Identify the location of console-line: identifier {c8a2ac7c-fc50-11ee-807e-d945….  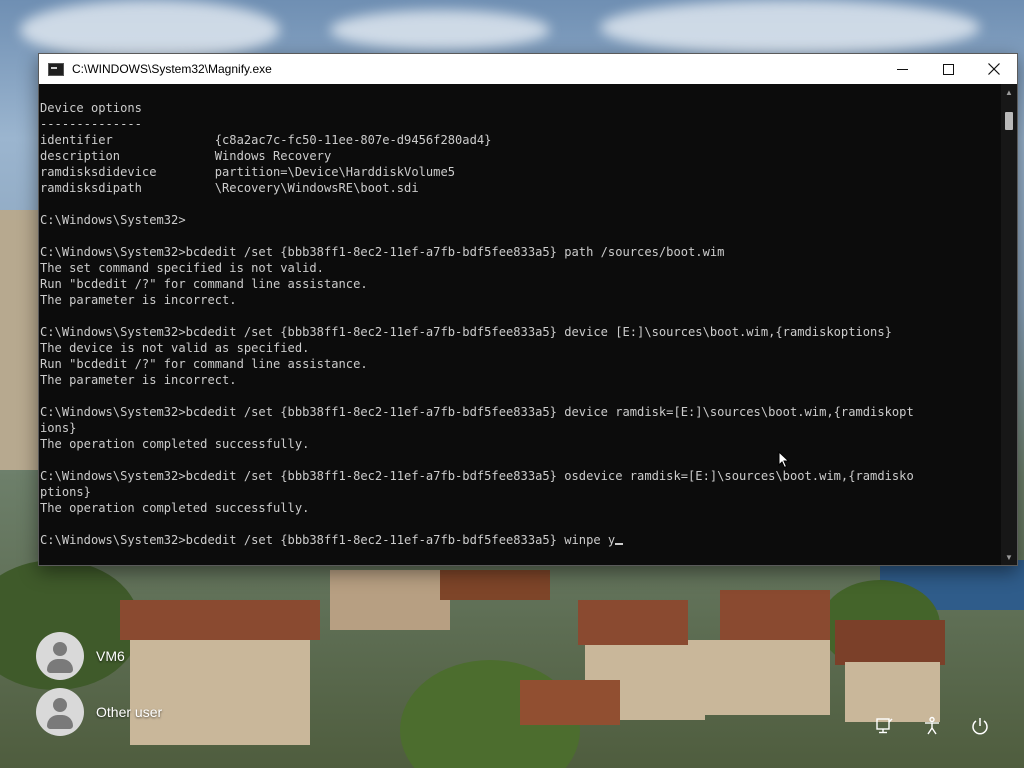
(266, 140).